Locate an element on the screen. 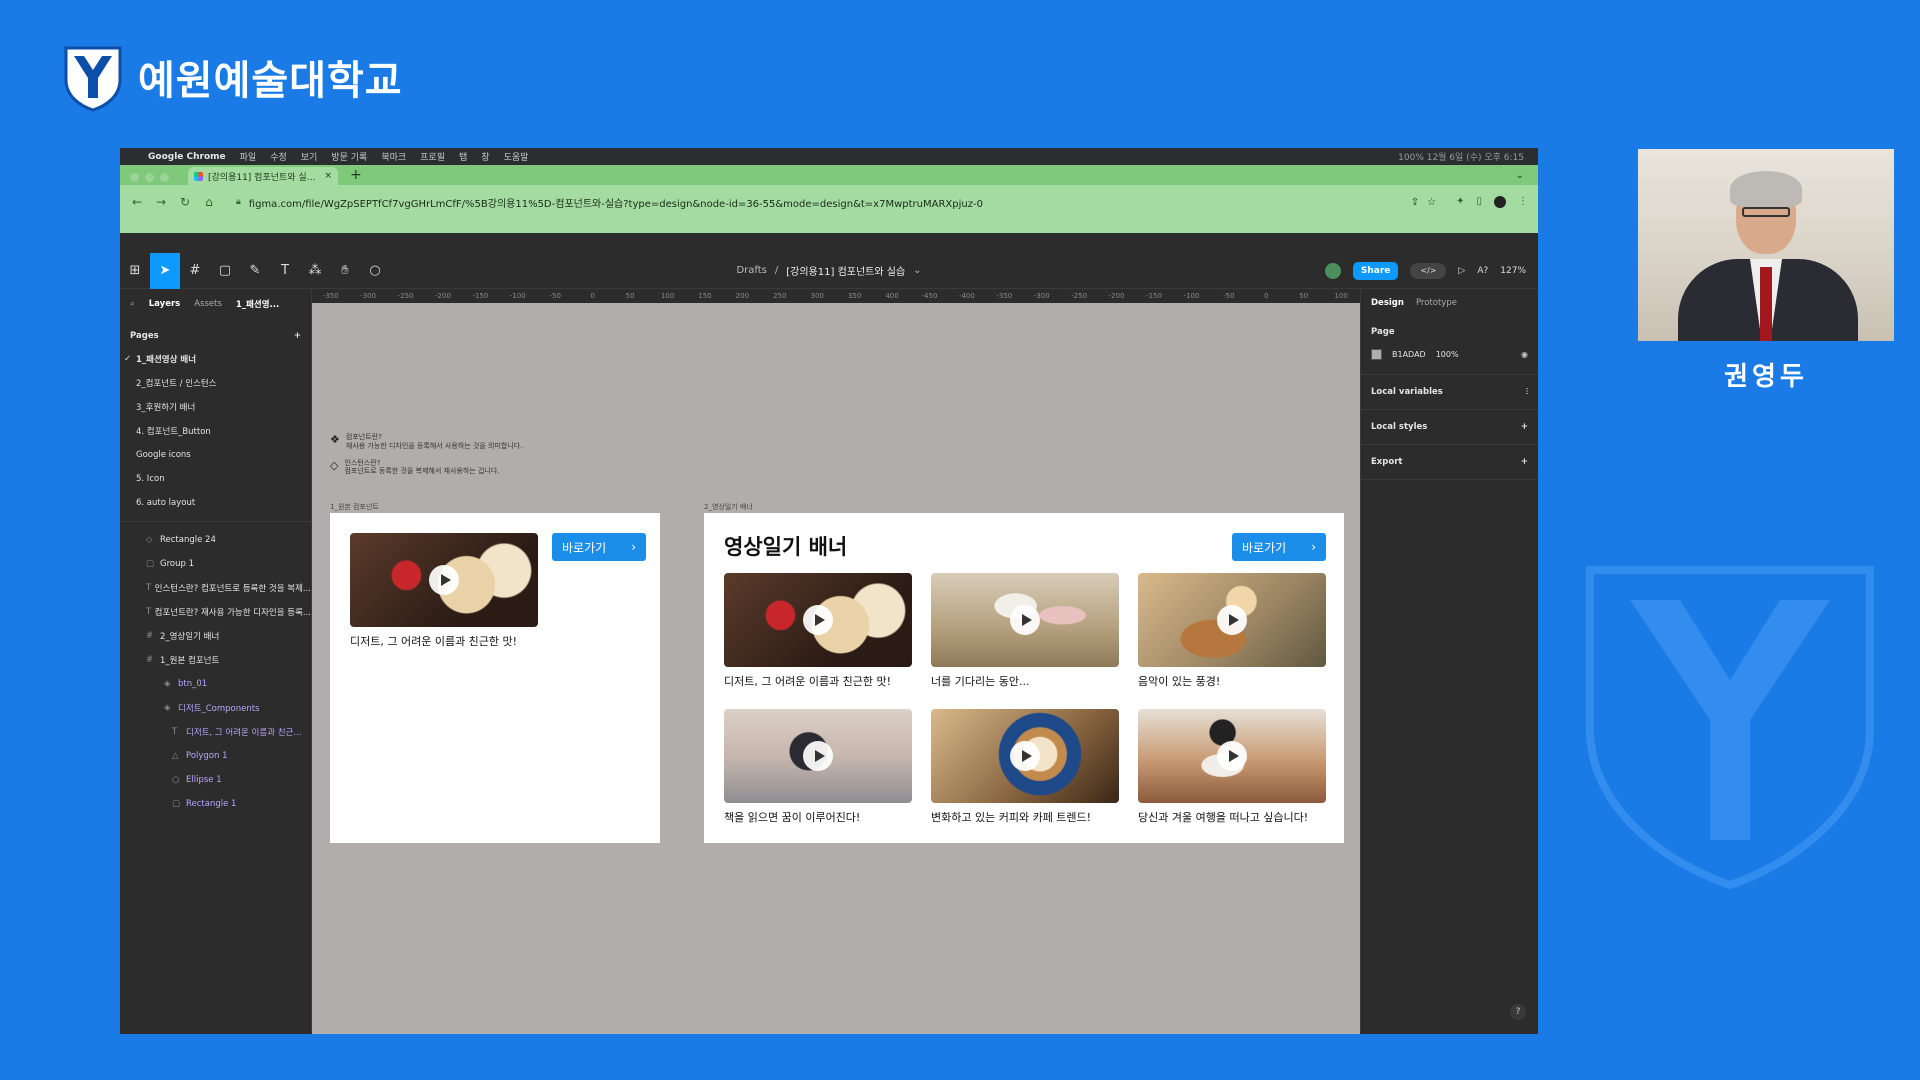 This screenshot has width=1920, height=1080. layer-item: ◈ btn_01 is located at coordinates (215, 684).